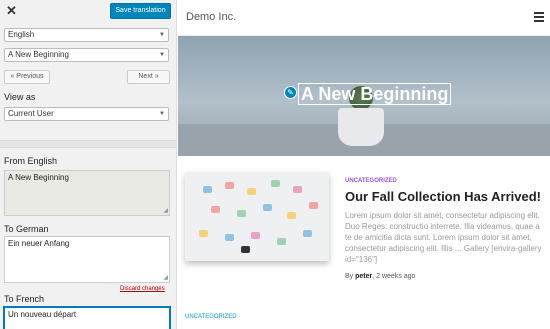 This screenshot has height=329, width=550. Describe the element at coordinates (24, 299) in the screenshot. I see `to-french-label: To French` at that location.